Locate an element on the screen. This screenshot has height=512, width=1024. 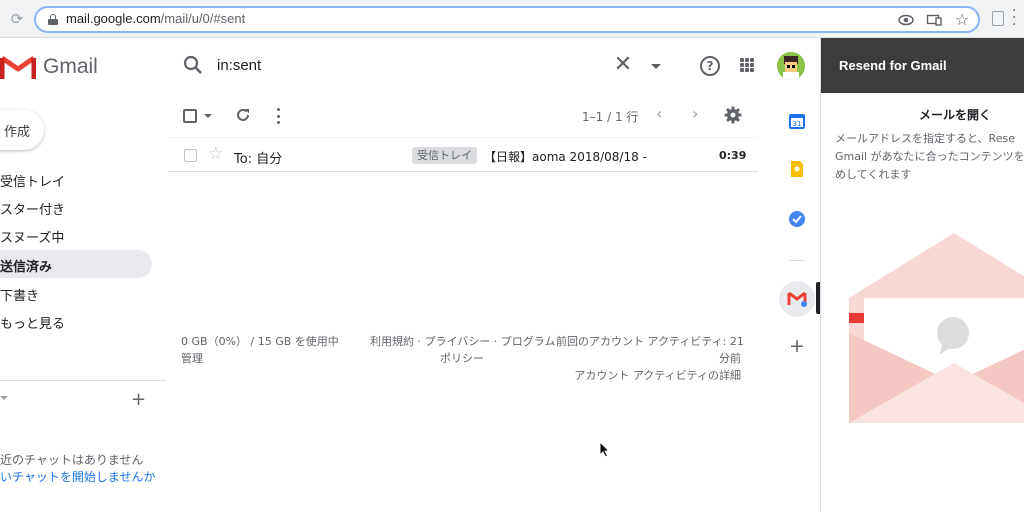
sidebar-item-starred: スター付き is located at coordinates (76, 207).